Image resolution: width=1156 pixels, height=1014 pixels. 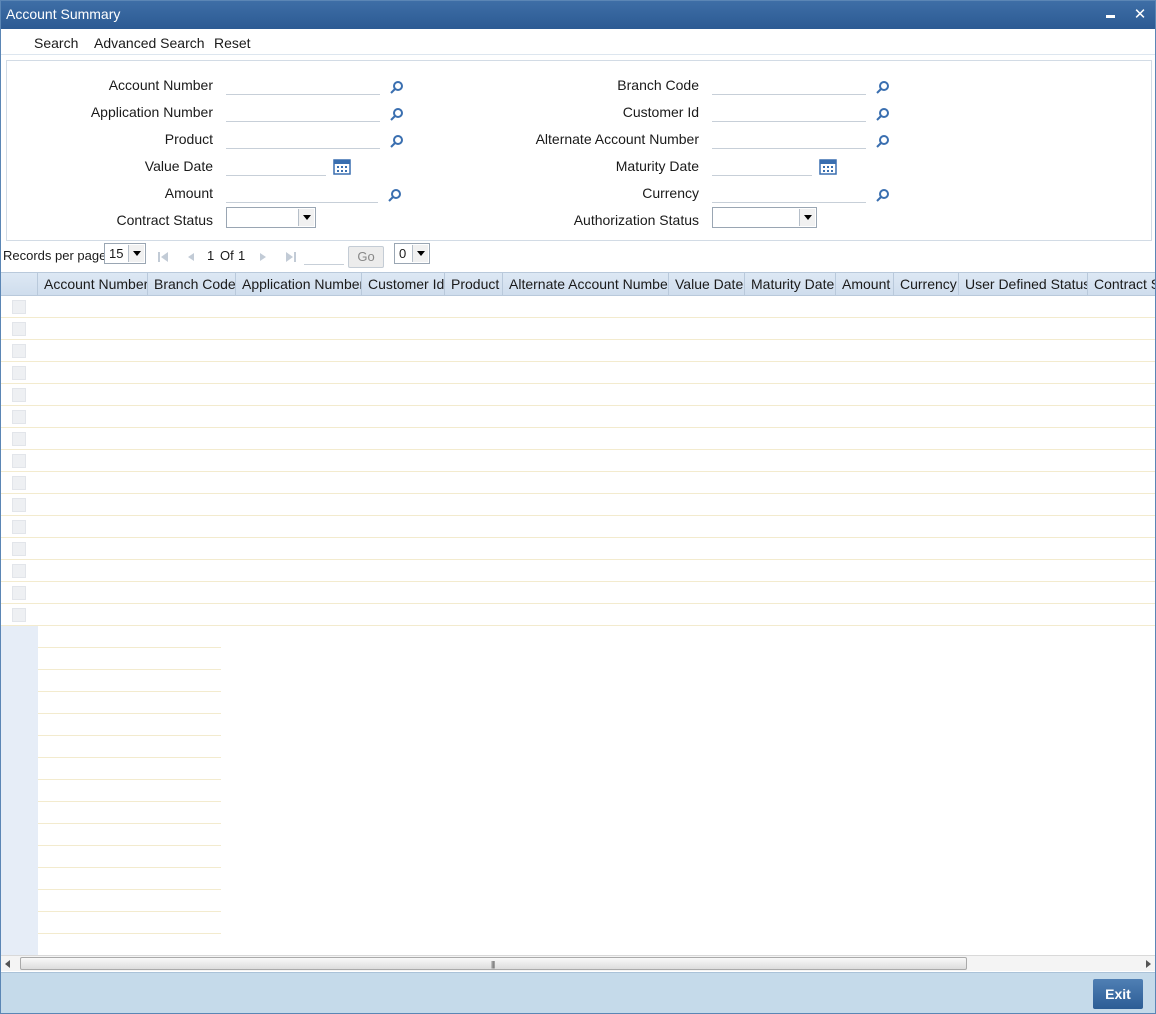 I want to click on column-header: Product, so click(x=474, y=284).